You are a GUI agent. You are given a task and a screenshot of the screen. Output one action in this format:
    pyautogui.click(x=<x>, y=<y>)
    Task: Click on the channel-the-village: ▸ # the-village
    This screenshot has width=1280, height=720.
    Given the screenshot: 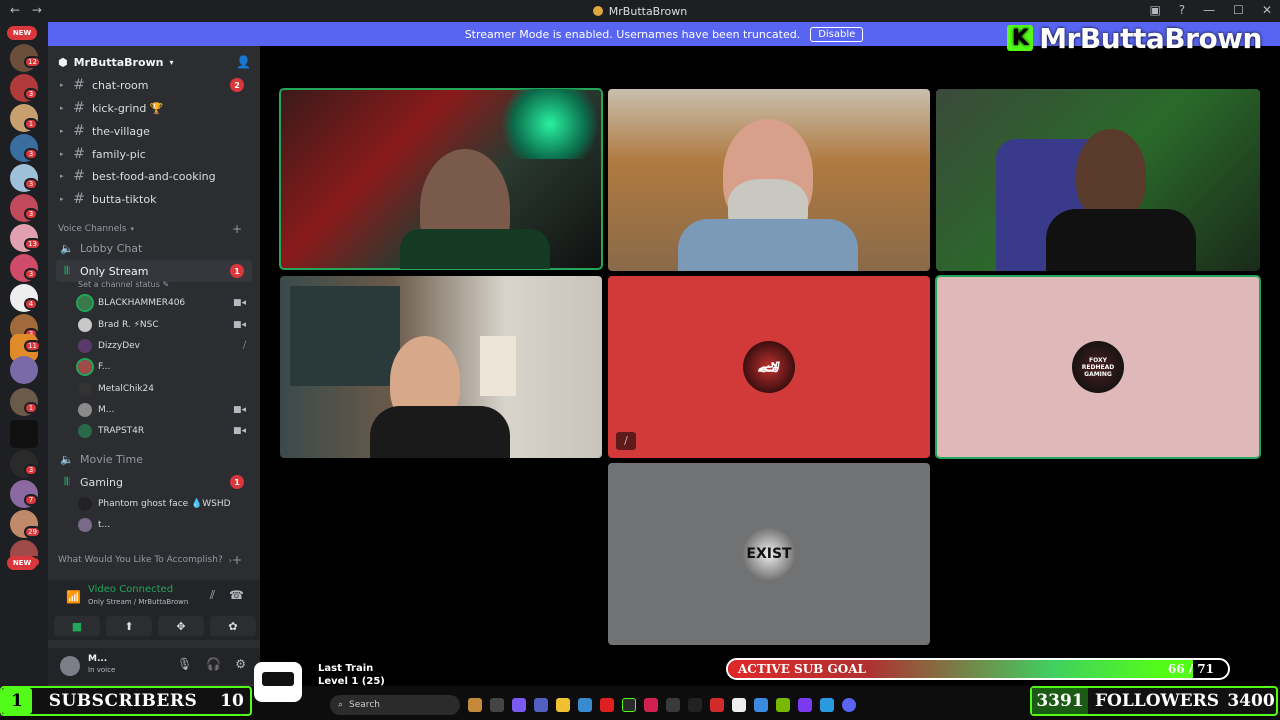 What is the action you would take?
    pyautogui.click(x=154, y=131)
    